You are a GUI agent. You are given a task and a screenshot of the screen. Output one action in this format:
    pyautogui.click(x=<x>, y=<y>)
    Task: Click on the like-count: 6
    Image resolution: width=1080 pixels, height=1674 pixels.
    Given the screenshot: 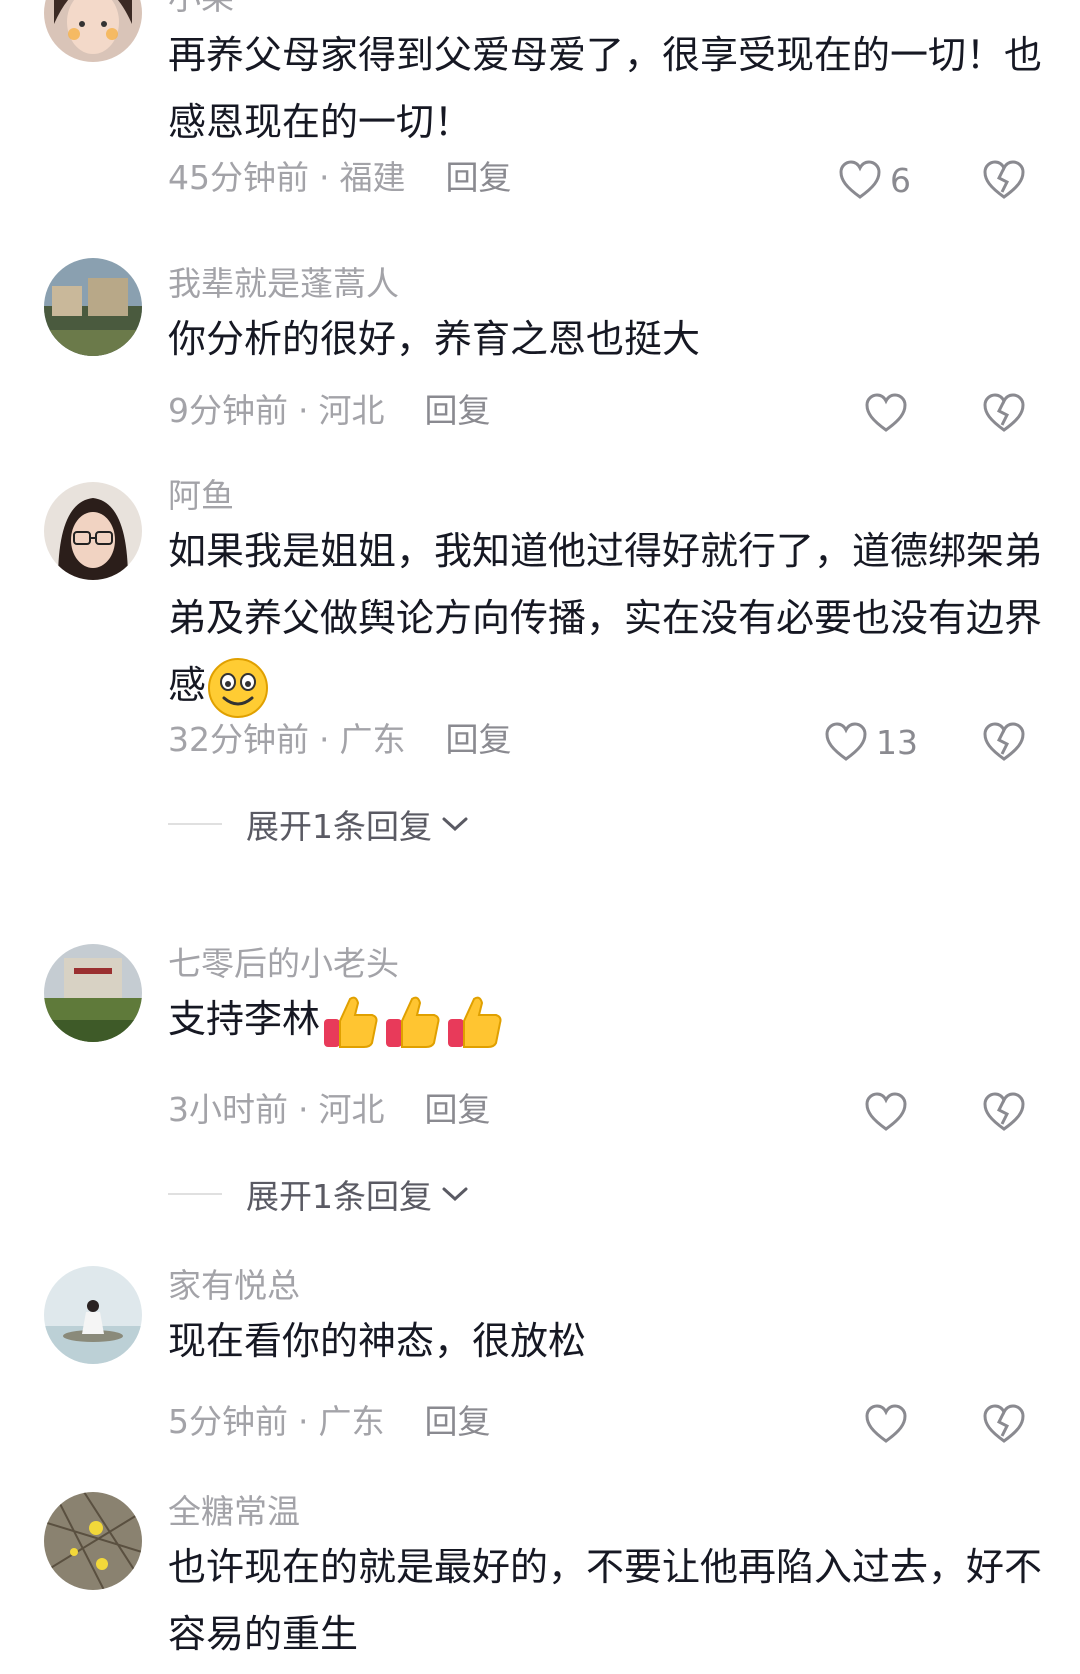 What is the action you would take?
    pyautogui.click(x=900, y=180)
    